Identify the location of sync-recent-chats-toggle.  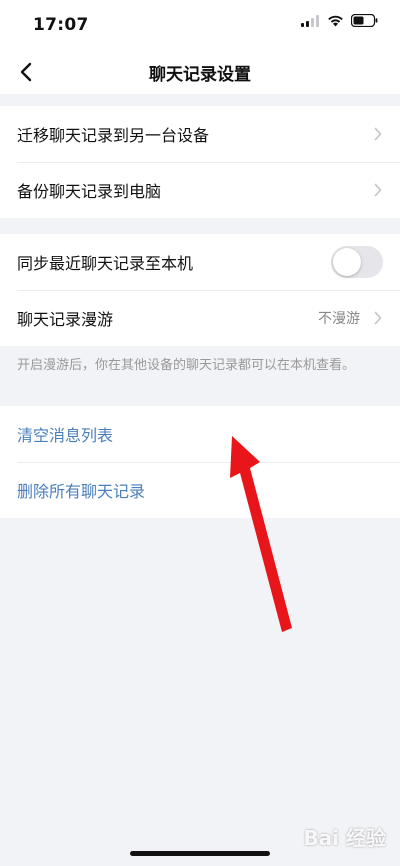
(357, 262).